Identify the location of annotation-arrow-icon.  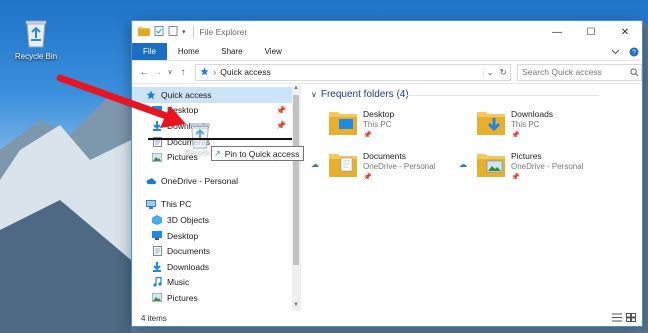
(121, 101).